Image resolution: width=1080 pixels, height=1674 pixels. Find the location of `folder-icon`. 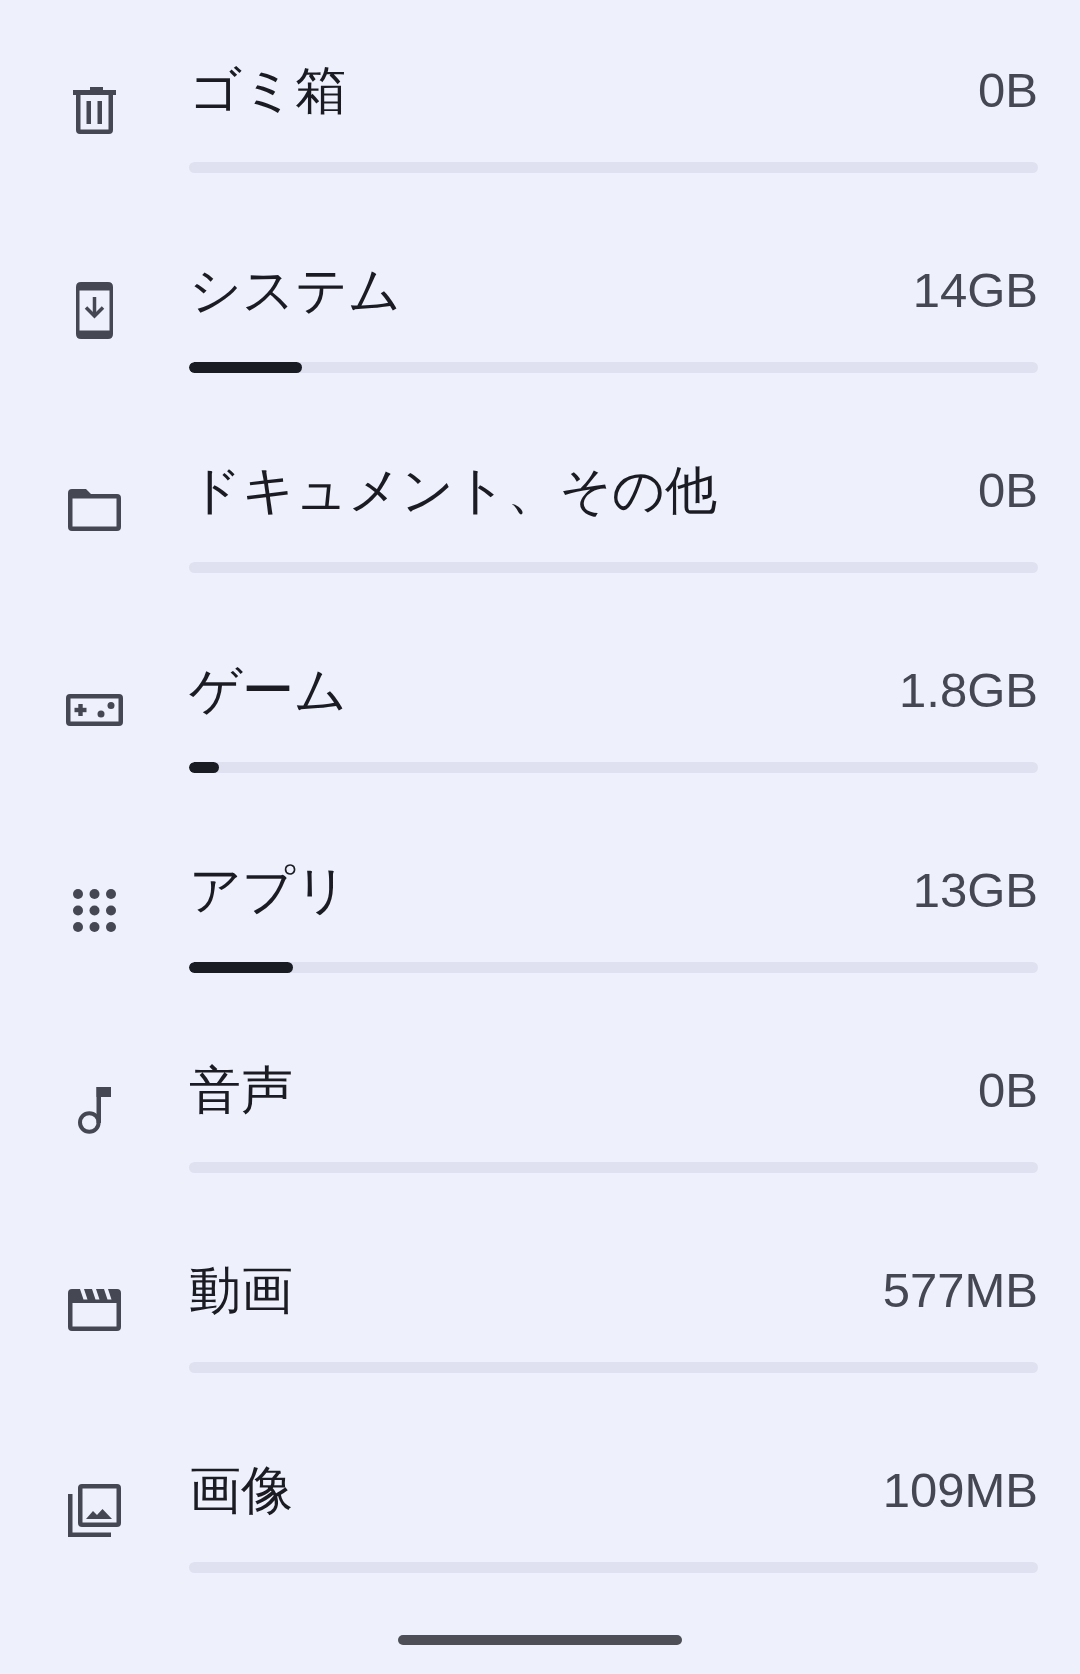

folder-icon is located at coordinates (94, 510).